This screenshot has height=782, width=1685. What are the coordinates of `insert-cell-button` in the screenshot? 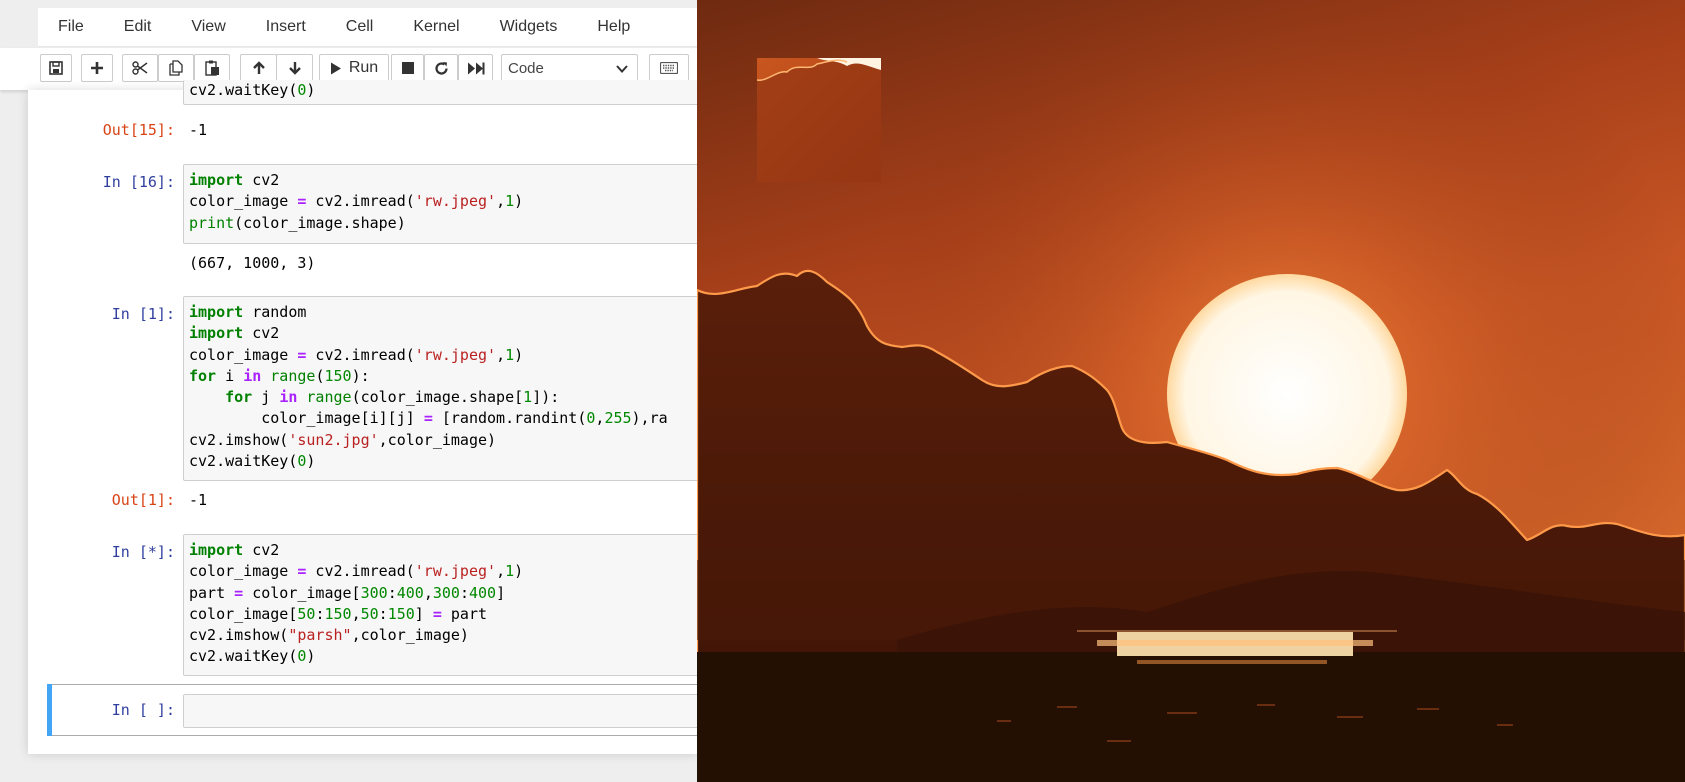 It's located at (97, 68).